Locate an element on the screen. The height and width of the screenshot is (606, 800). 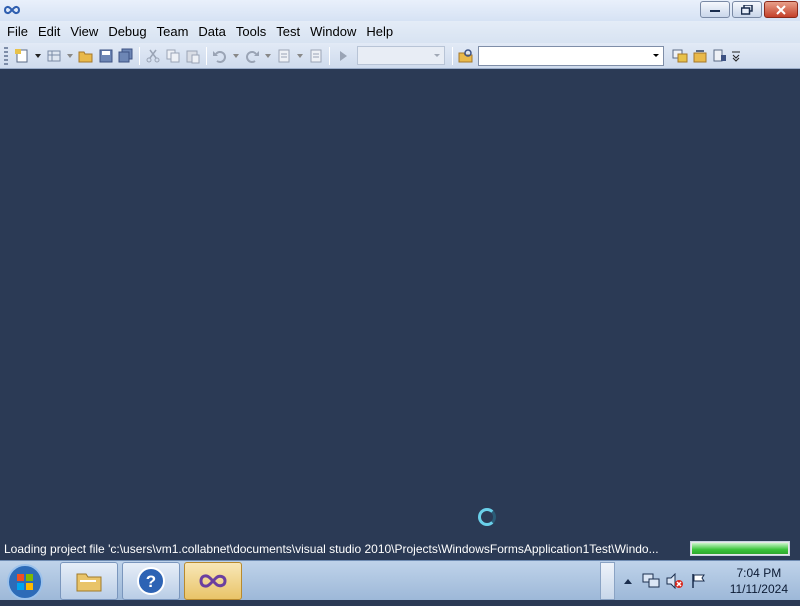
menu-tools: Tools is located at coordinates (251, 32).